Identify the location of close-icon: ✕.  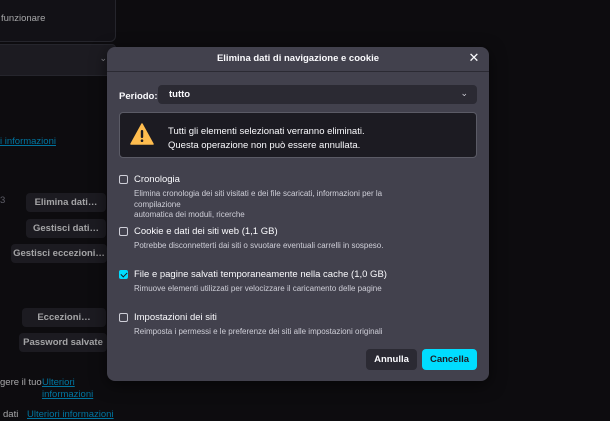
(474, 58).